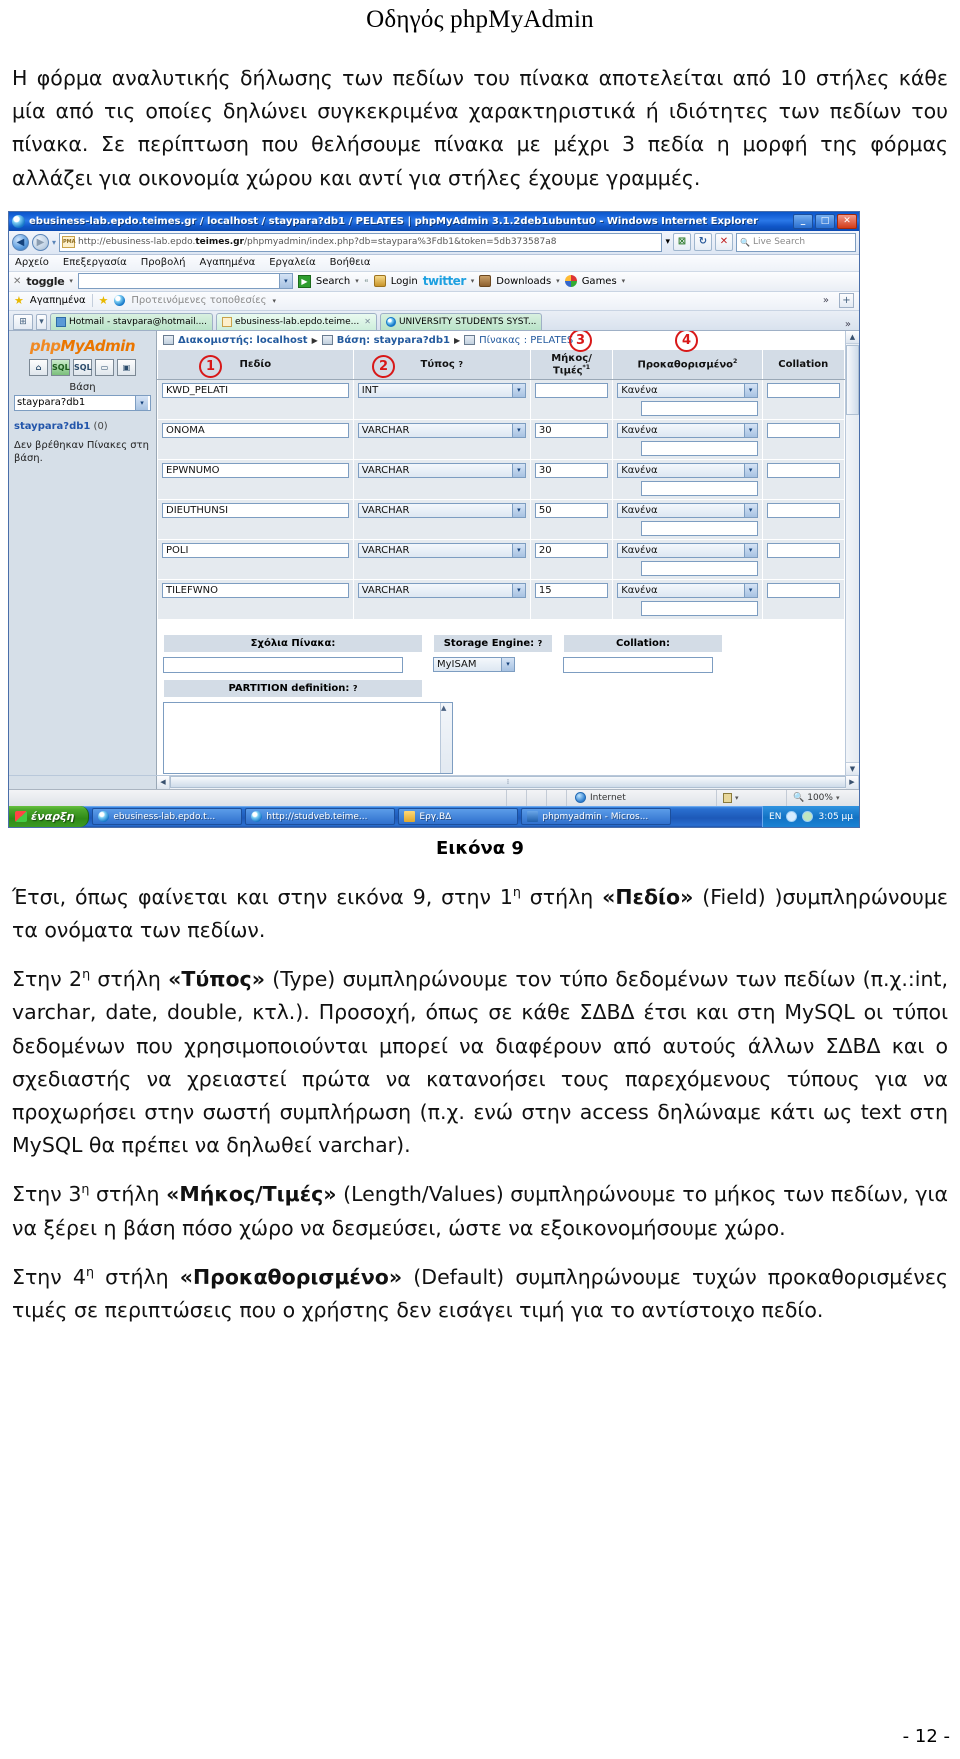  What do you see at coordinates (255, 391) in the screenshot?
I see `field-name-input: KWD_PELATI` at bounding box center [255, 391].